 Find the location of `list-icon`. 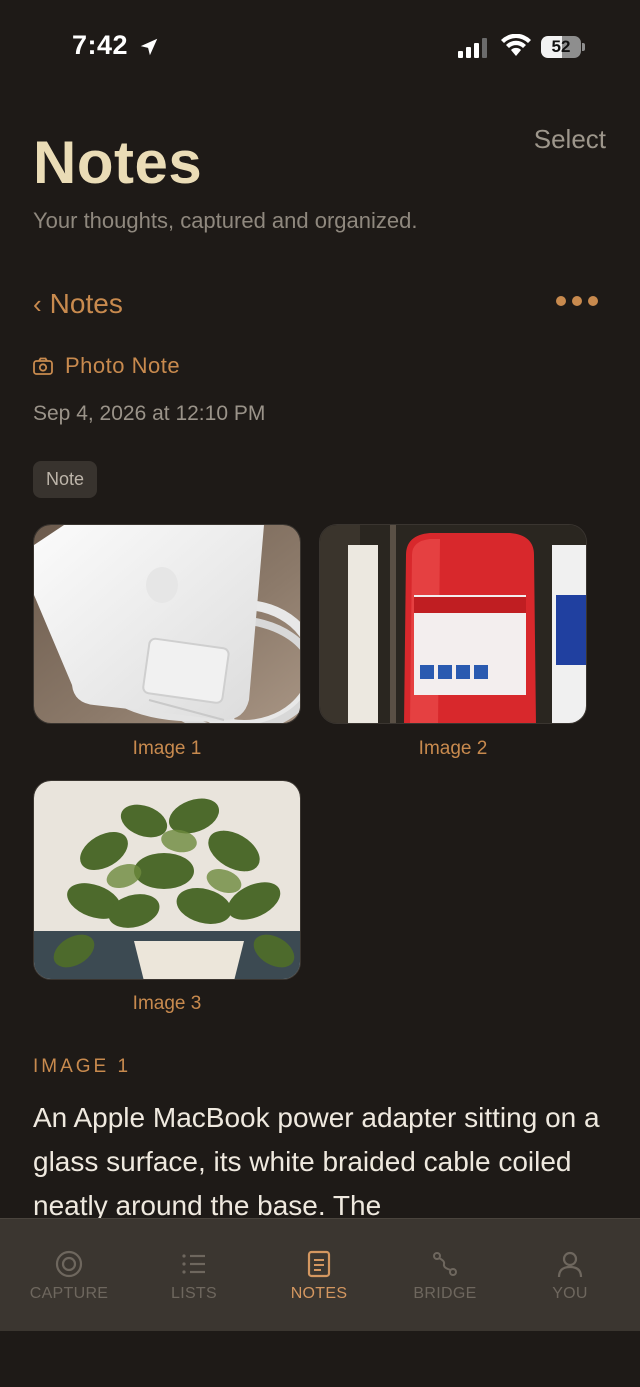

list-icon is located at coordinates (193, 1264).